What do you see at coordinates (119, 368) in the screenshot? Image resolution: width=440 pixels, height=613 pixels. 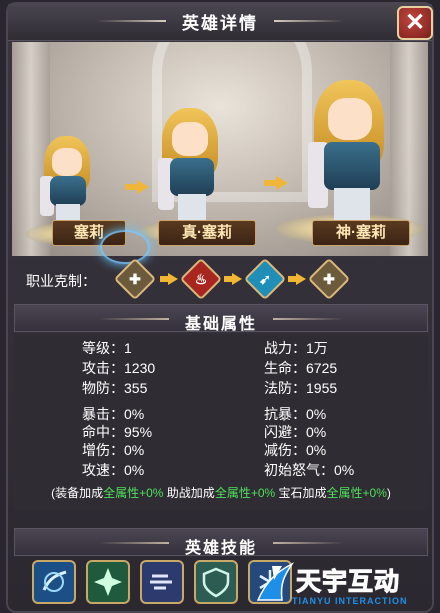 I see `stat-attack: 攻击：1230` at bounding box center [119, 368].